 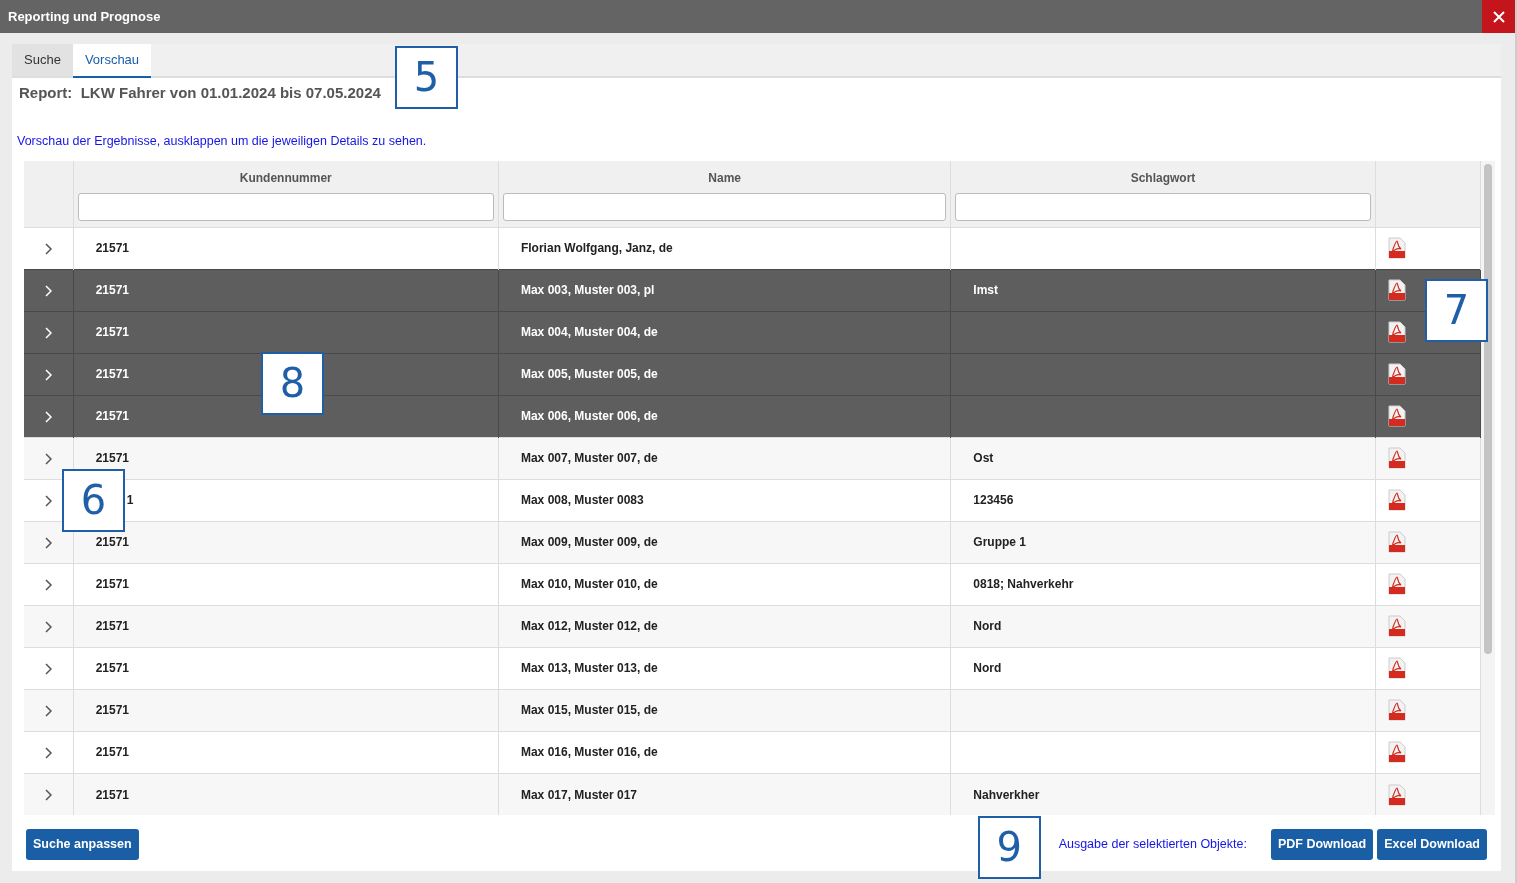 I want to click on table-cell: 0818; Nahverkehr, so click(x=1023, y=584).